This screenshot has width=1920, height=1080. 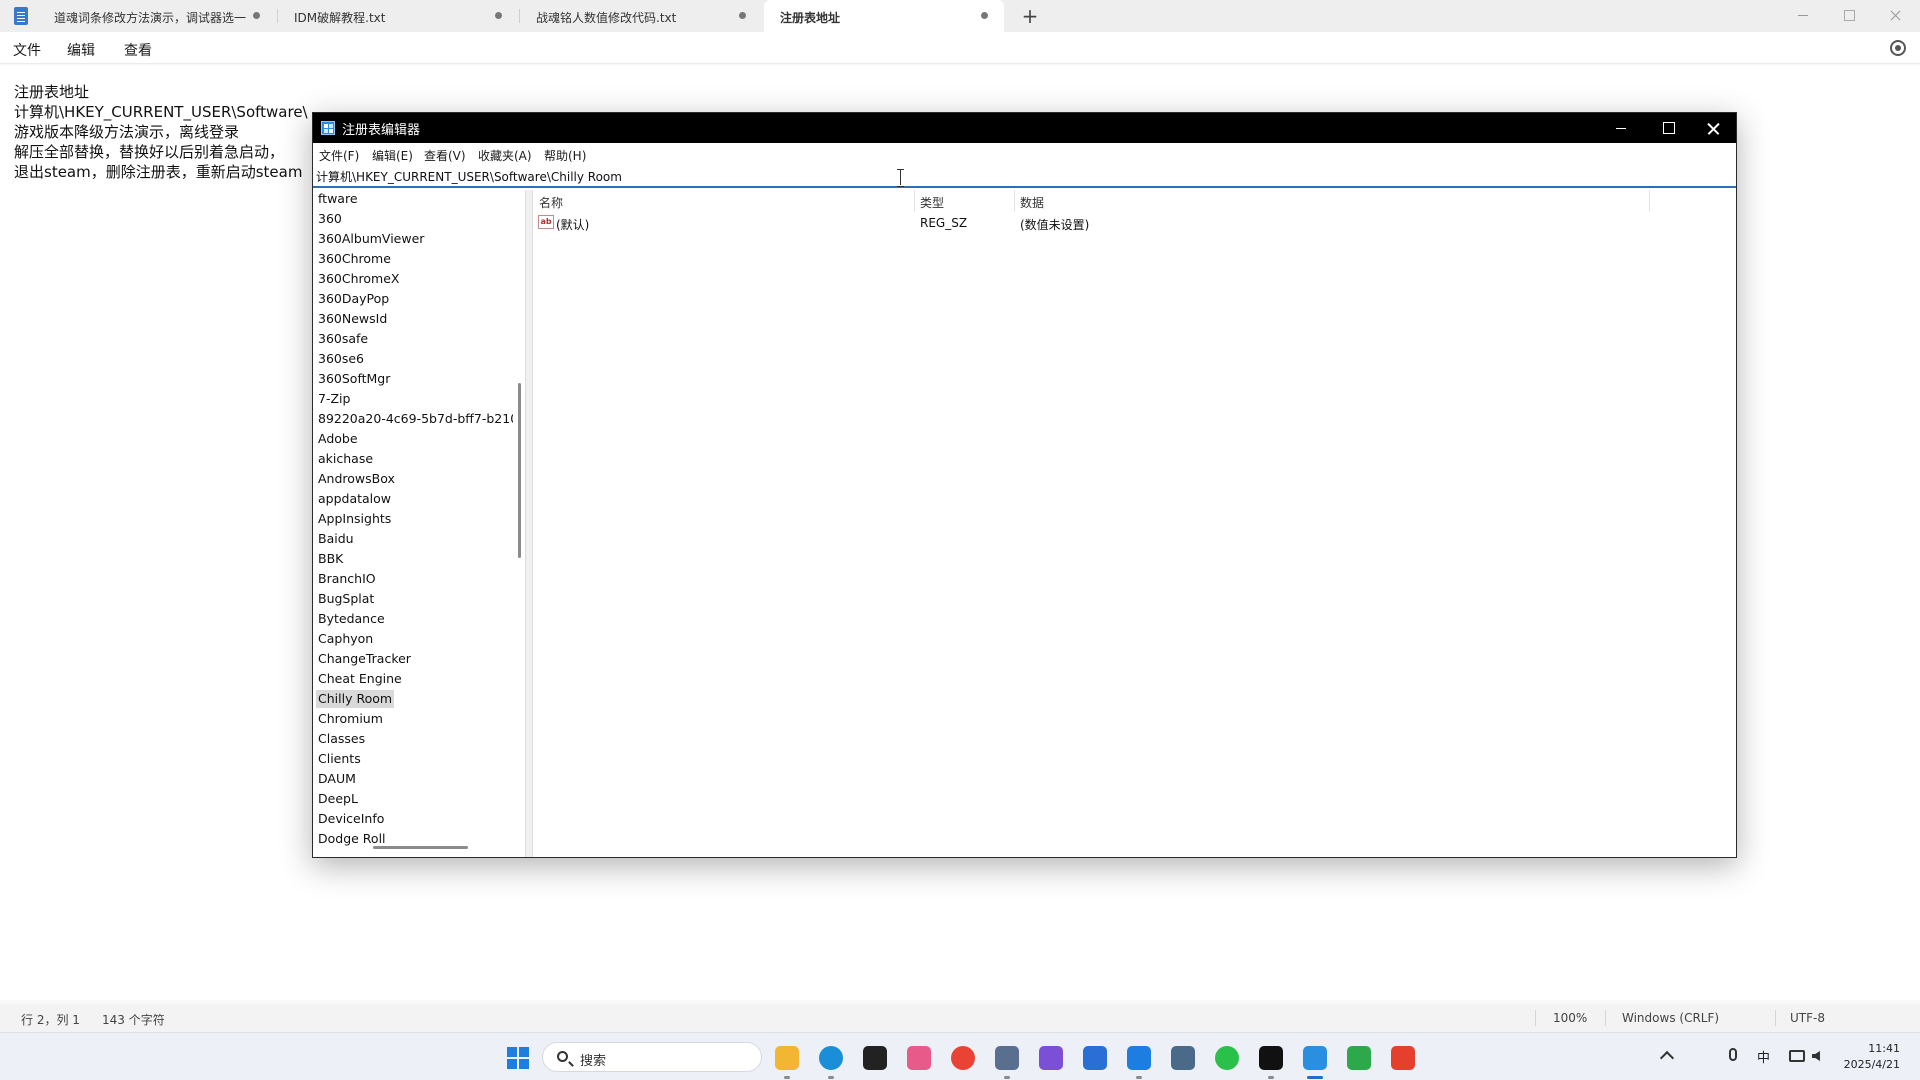 What do you see at coordinates (330, 219) in the screenshot?
I see `tree-key-item: 360` at bounding box center [330, 219].